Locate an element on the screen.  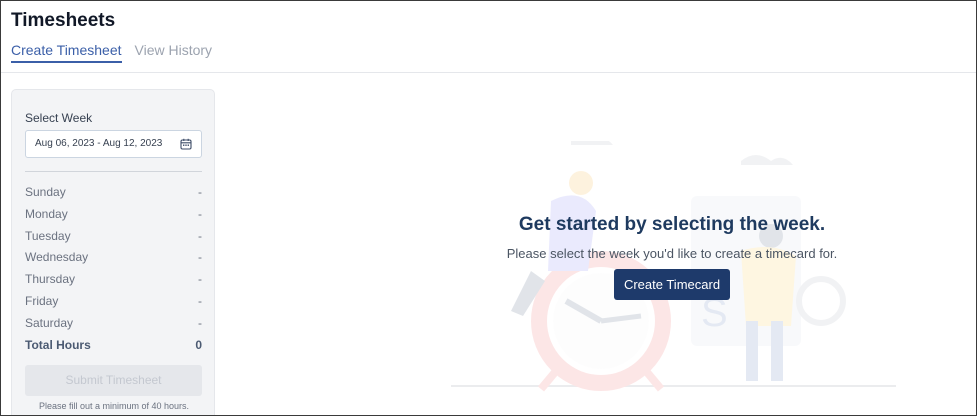
day-label: Thursday is located at coordinates (50, 279).